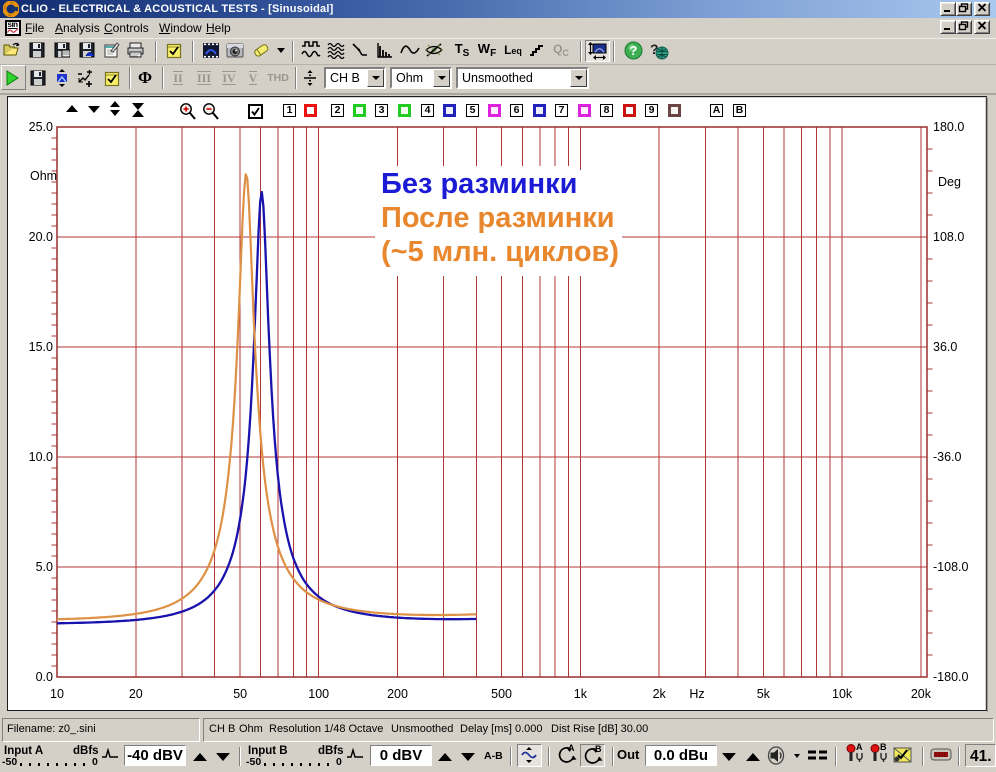  I want to click on svg-text: Hz, so click(696, 694).